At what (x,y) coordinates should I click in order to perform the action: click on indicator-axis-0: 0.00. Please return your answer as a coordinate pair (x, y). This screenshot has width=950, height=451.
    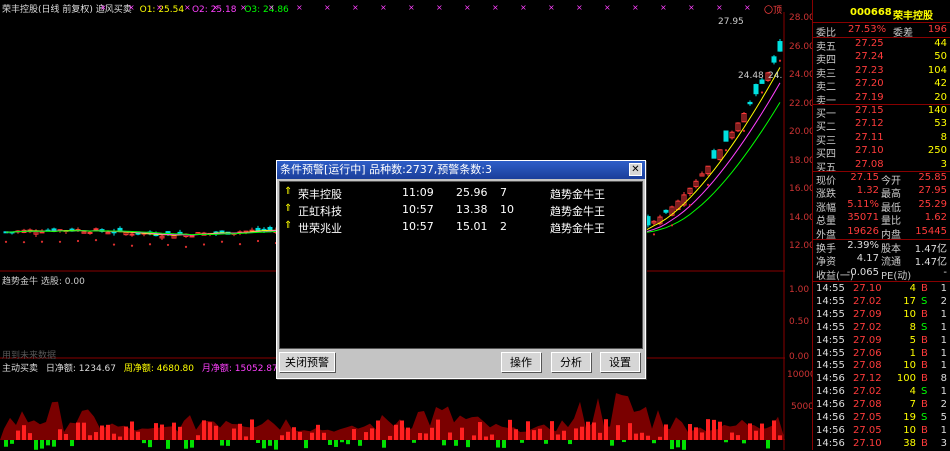
    Looking at the image, I should click on (799, 357).